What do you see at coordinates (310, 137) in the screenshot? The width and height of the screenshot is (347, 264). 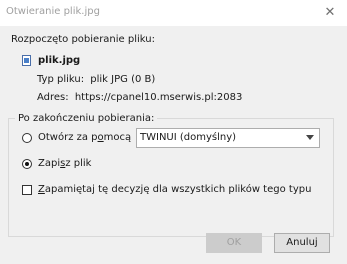 I see `chevron-down-icon` at bounding box center [310, 137].